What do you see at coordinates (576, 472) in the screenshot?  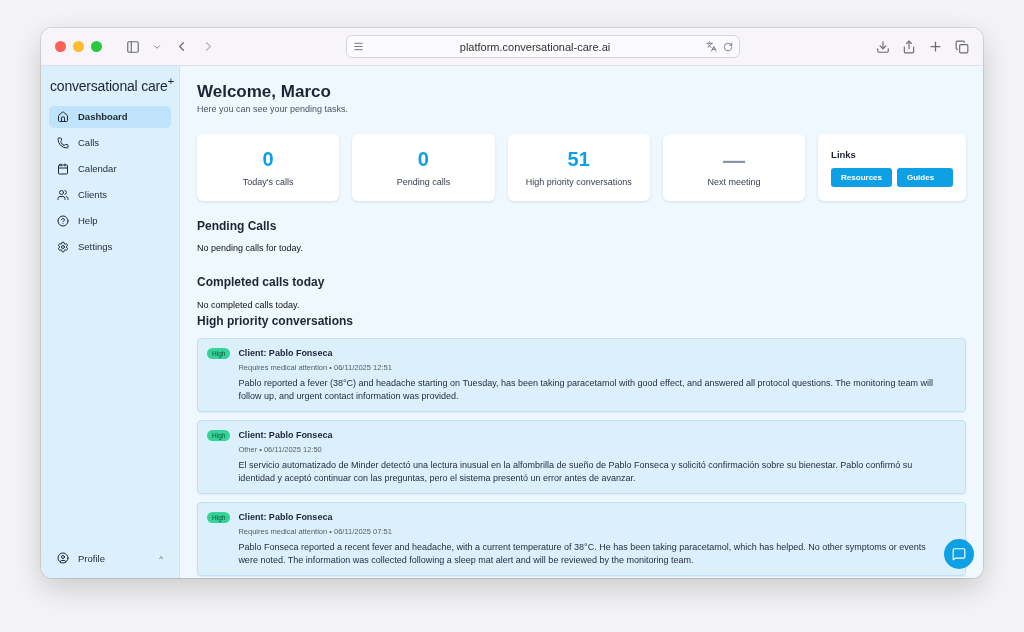 I see `conversation-summary: El servicio automatizado de Minder detectó una lectura inusual en la alfombrilla de sueño de Pablo Fonseca y solicitó confirmación sobre su bienestar. Pablo confirmó su identidad y aceptó continuar con las preguntas, pero el sistema presentó un error antes de avanzar.` at bounding box center [576, 472].